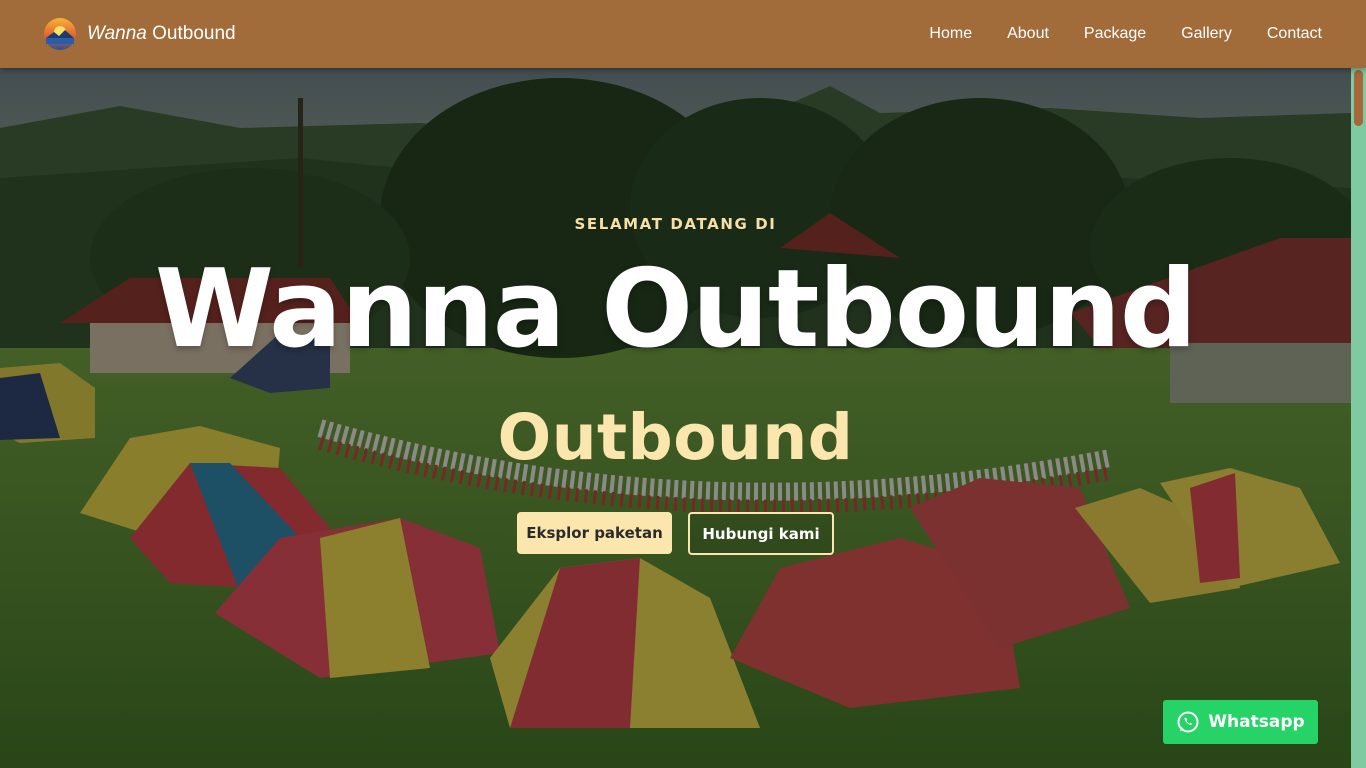 The width and height of the screenshot is (1366, 768). What do you see at coordinates (1188, 722) in the screenshot?
I see `whatsapp-icon` at bounding box center [1188, 722].